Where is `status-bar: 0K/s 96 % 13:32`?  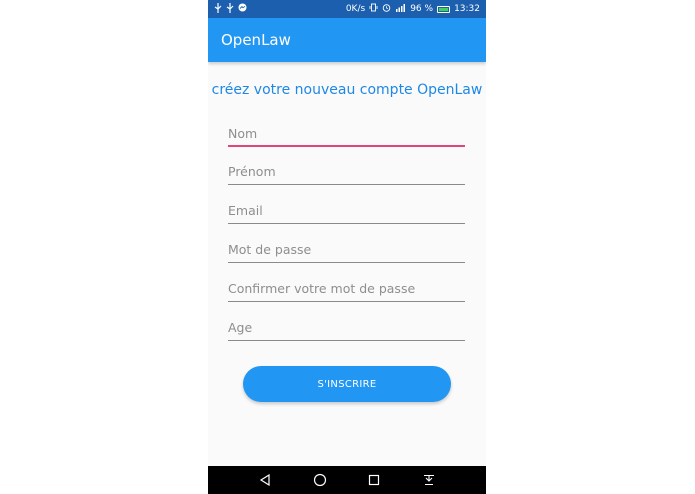 status-bar: 0K/s 96 % 13:32 is located at coordinates (347, 9).